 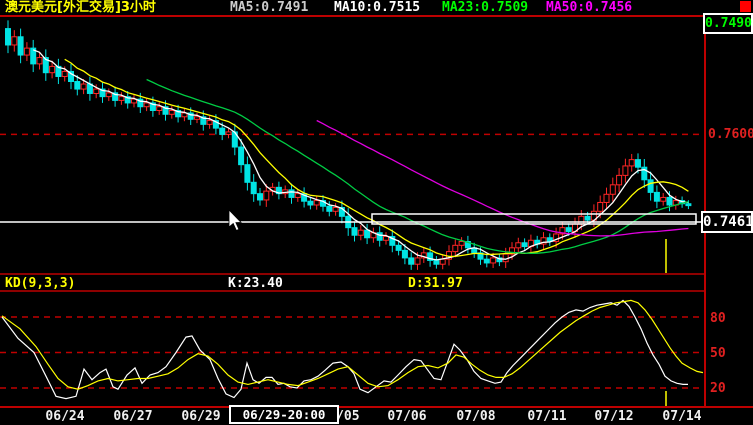 What do you see at coordinates (284, 414) in the screenshot?
I see `crosshair-date-box: 06/29-20:00` at bounding box center [284, 414].